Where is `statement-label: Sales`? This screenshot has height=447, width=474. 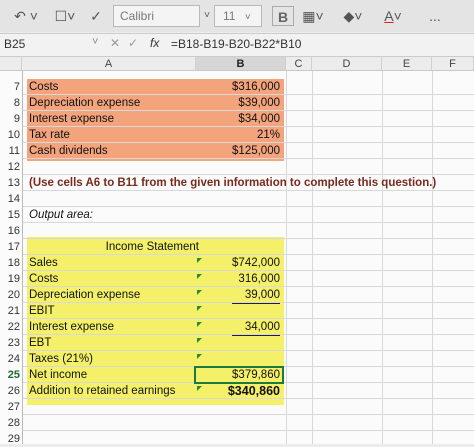
statement-label: Sales is located at coordinates (43, 263).